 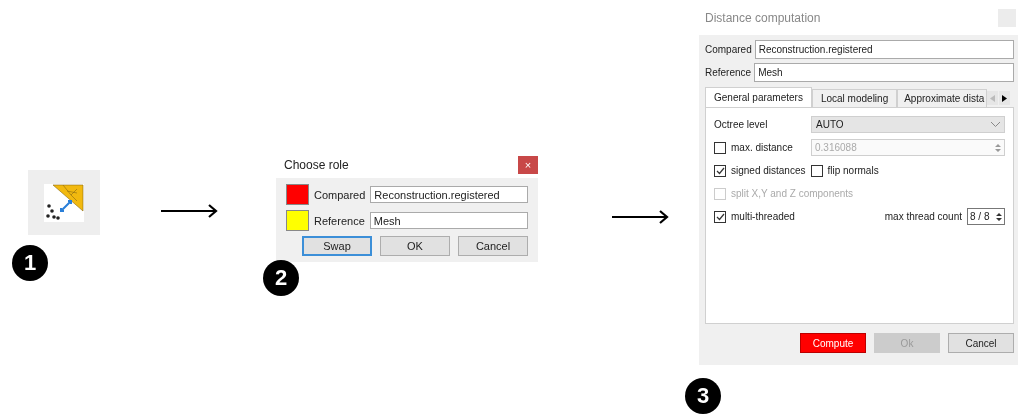 What do you see at coordinates (854, 98) in the screenshot?
I see `tab: Local modeling` at bounding box center [854, 98].